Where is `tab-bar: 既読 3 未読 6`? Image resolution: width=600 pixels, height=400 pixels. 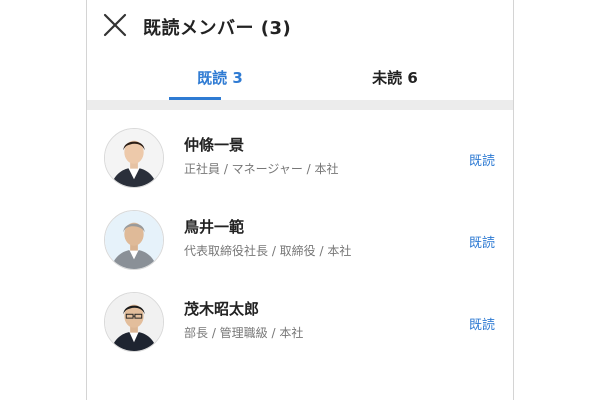 tab-bar: 既読 3 未読 6 is located at coordinates (300, 80).